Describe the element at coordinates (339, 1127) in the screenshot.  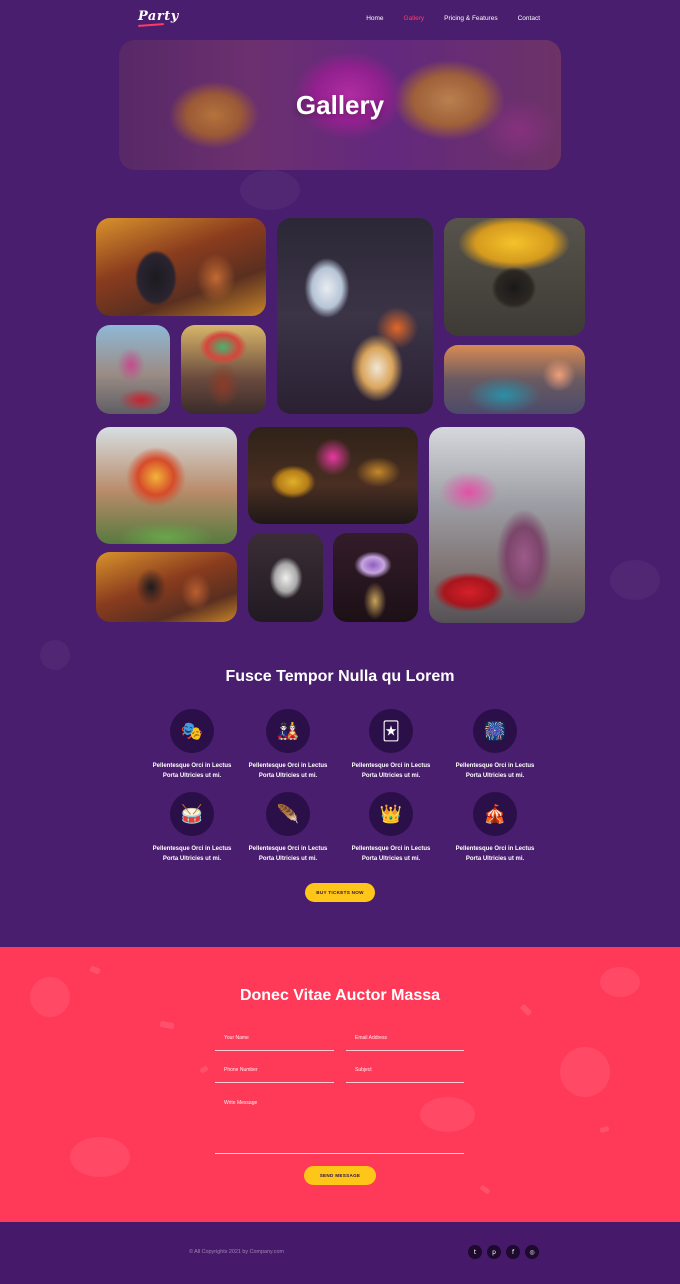
I see `message-field: Write Message` at that location.